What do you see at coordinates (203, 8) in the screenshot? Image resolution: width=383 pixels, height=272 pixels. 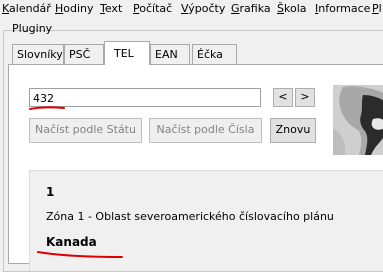 I see `menu-item-vypocty: Výpočty` at bounding box center [203, 8].